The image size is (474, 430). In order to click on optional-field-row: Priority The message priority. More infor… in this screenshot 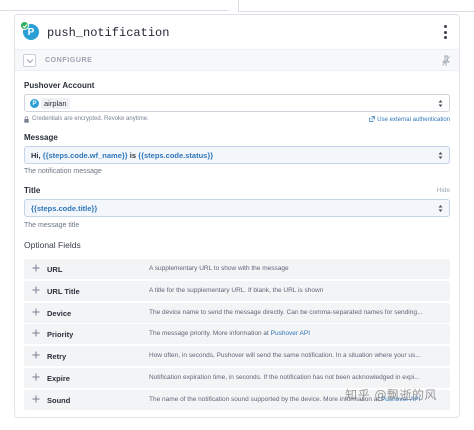, I will do `click(237, 334)`.